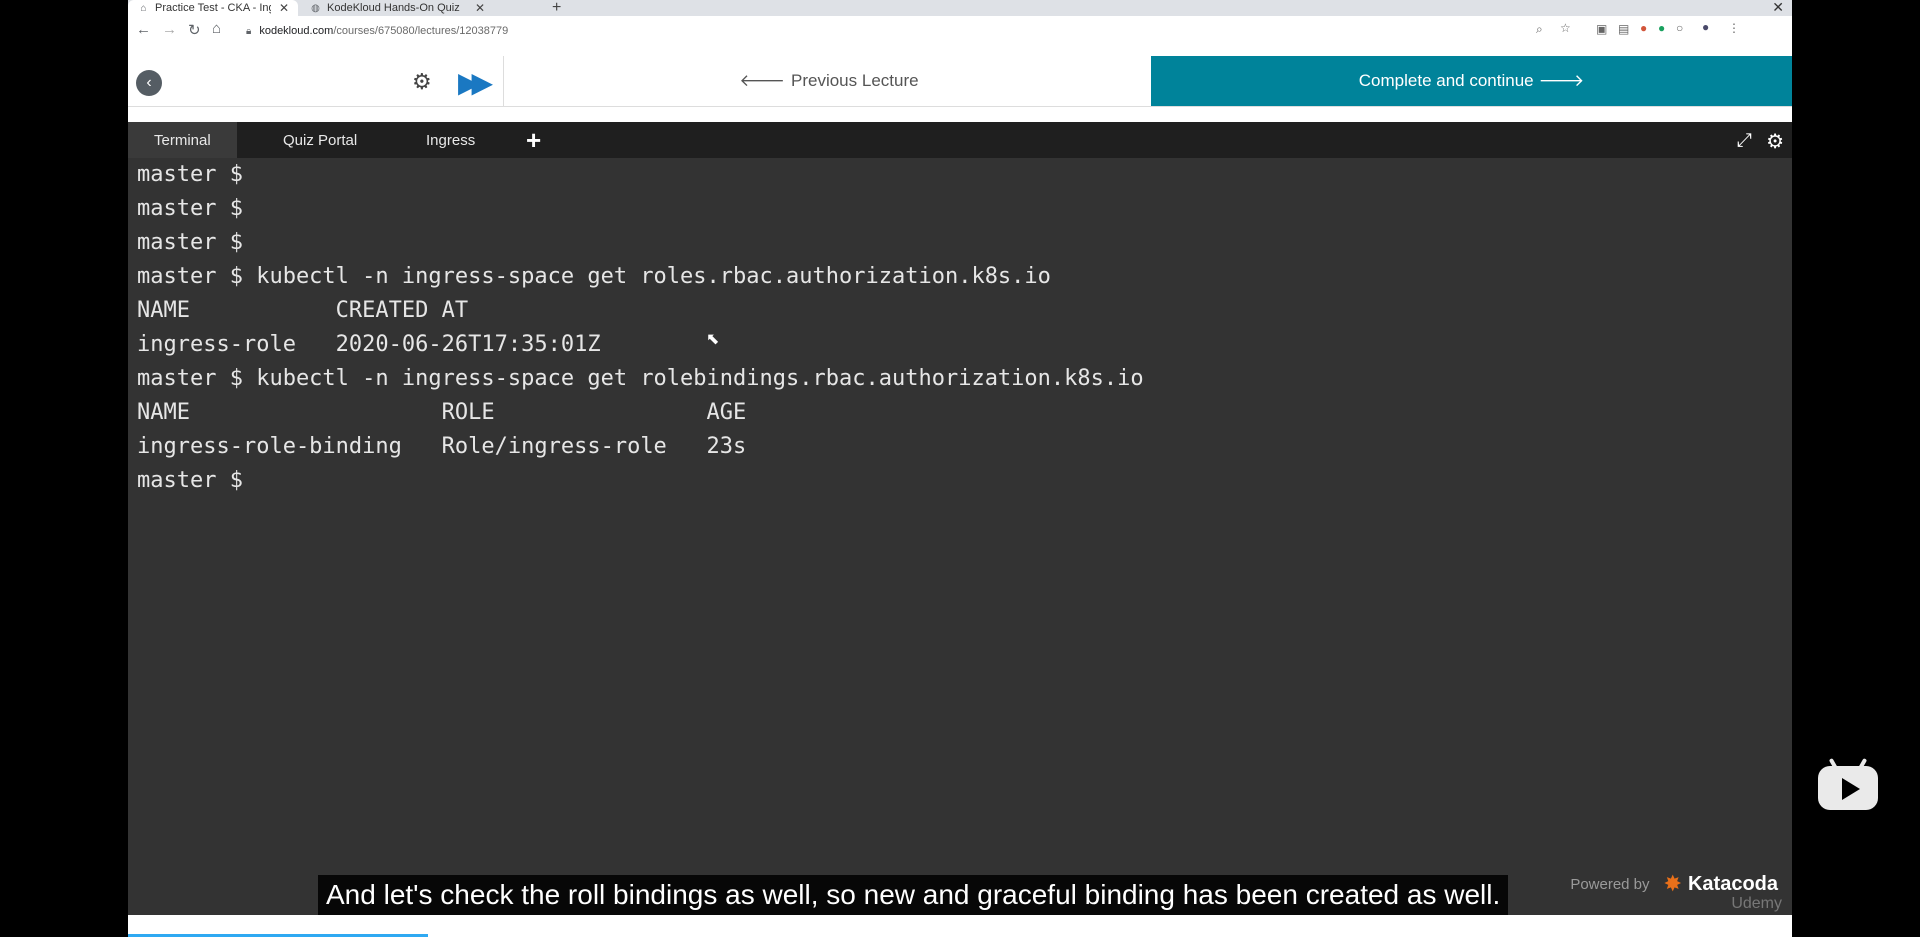  Describe the element at coordinates (422, 82) in the screenshot. I see `settings-gear-icon: ⚙` at that location.